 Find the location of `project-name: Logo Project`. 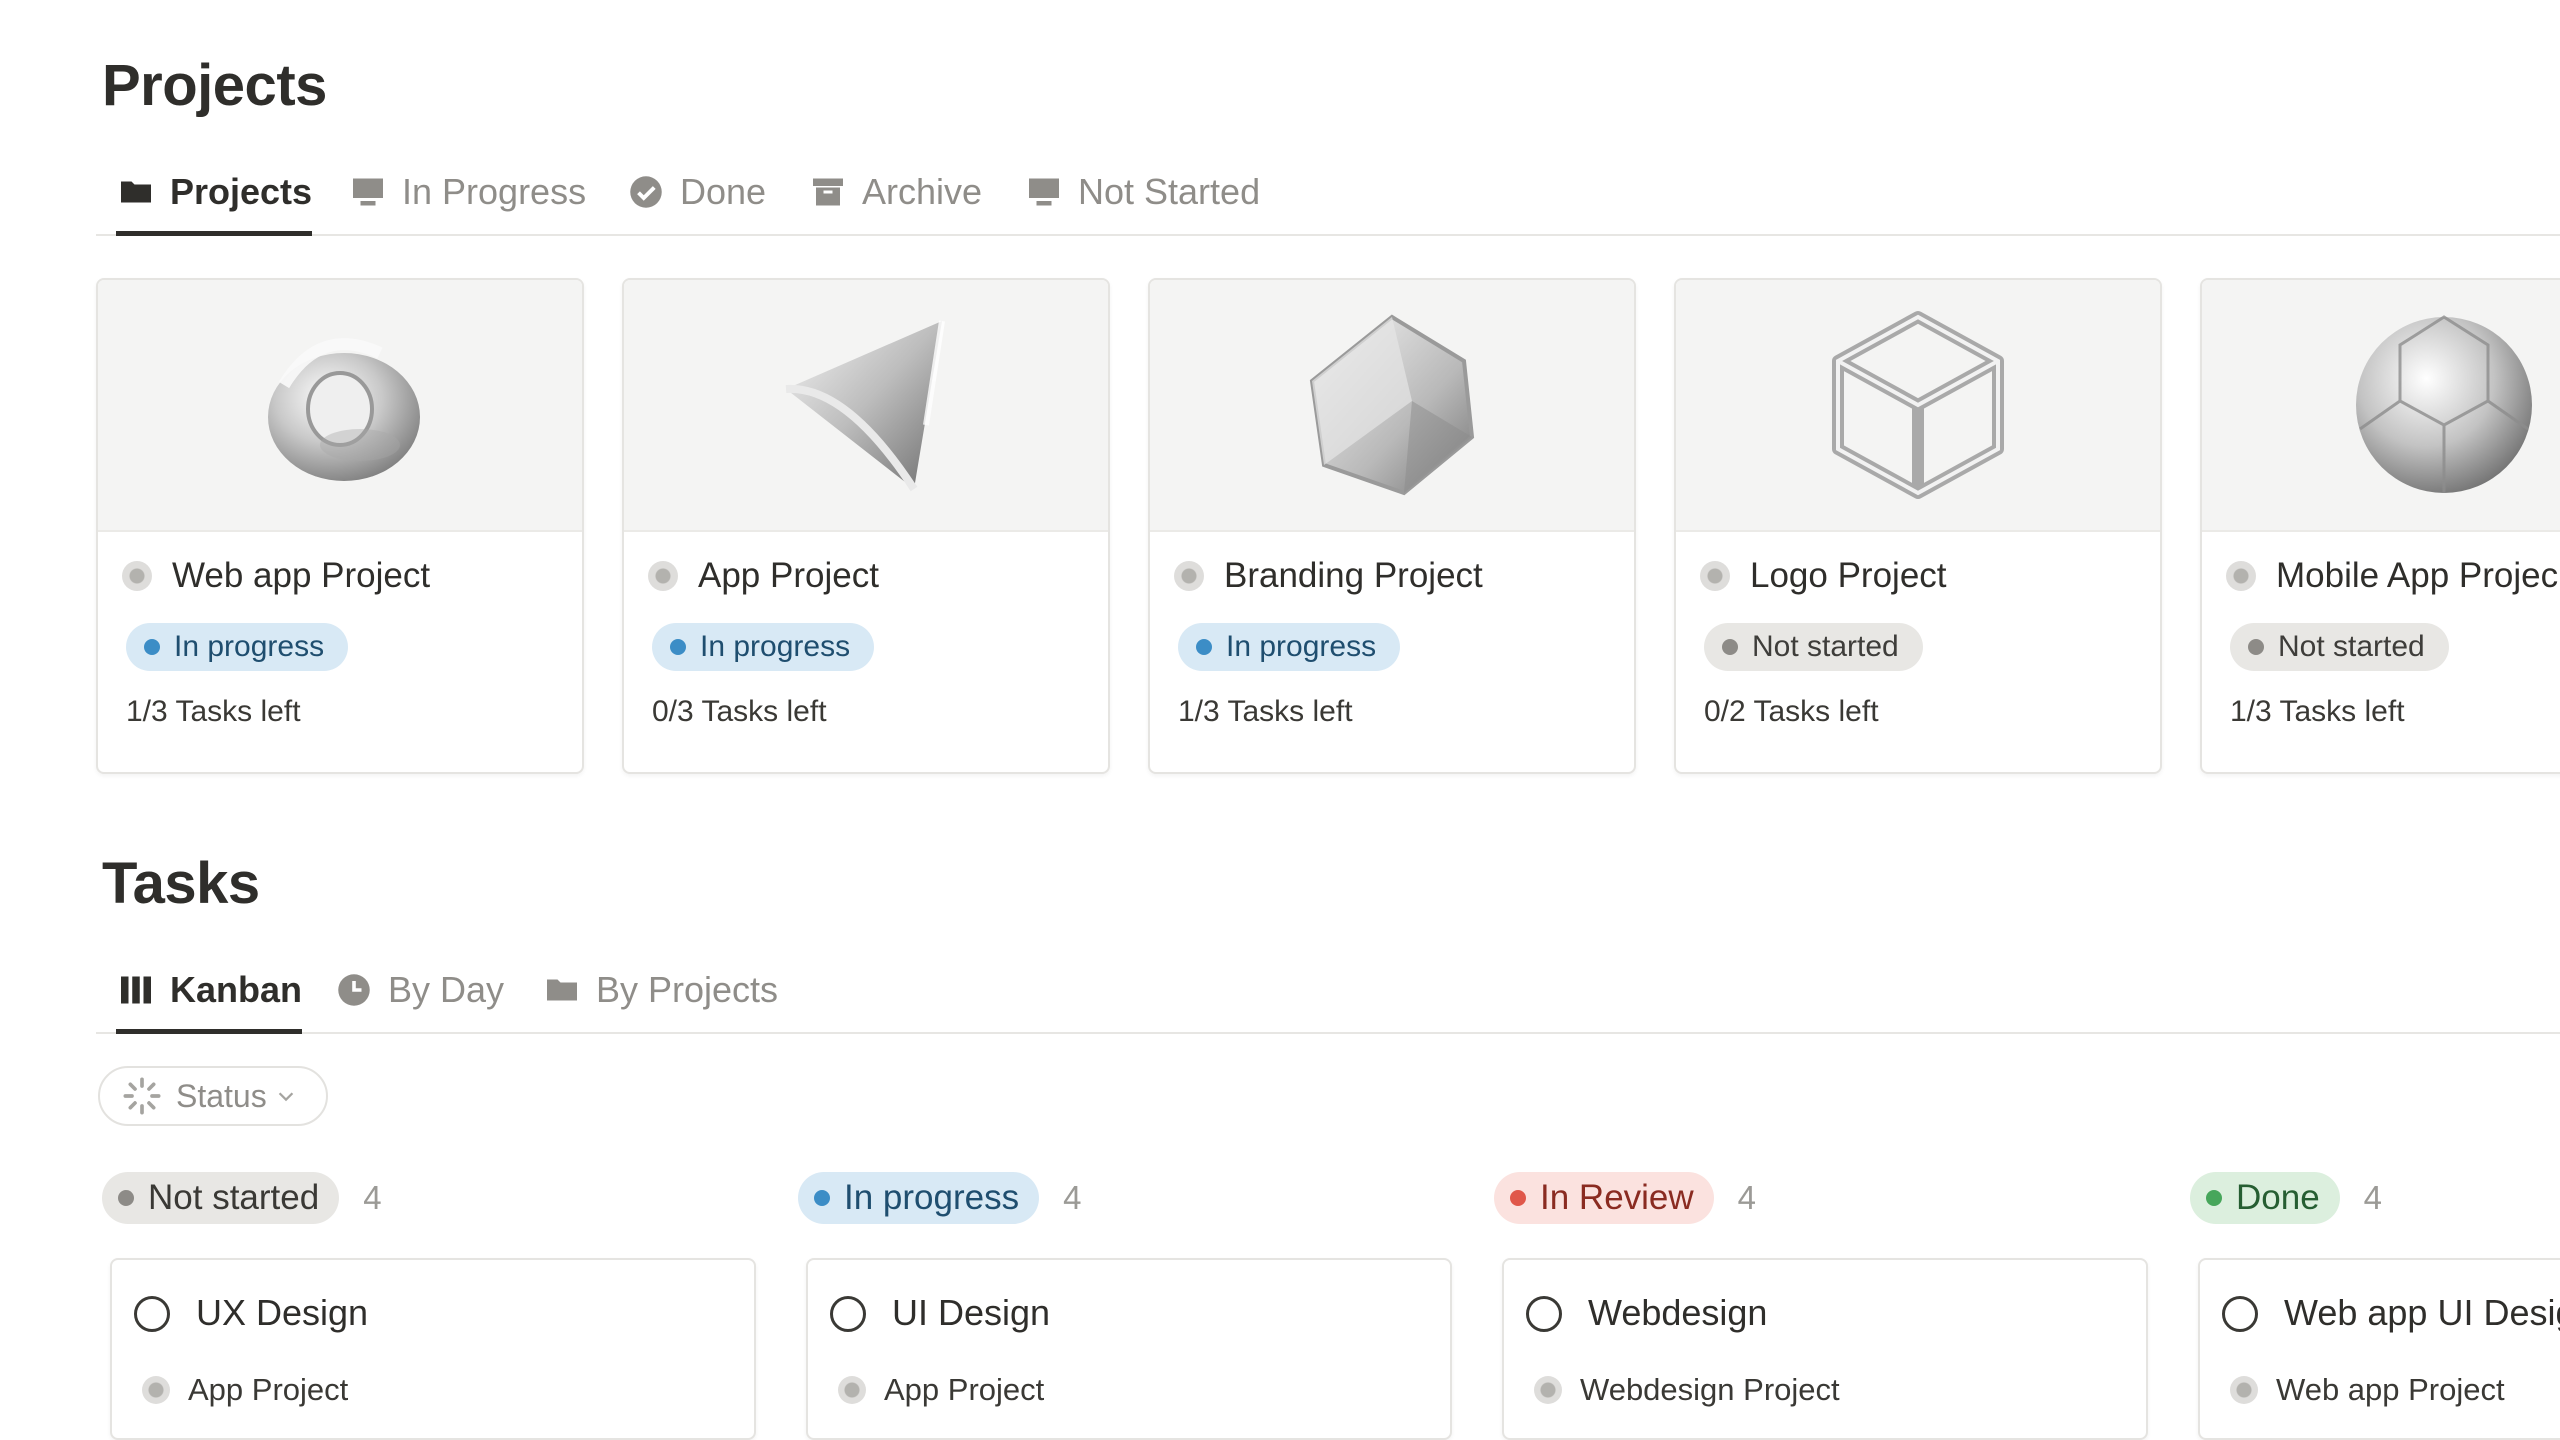

project-name: Logo Project is located at coordinates (1823, 576).